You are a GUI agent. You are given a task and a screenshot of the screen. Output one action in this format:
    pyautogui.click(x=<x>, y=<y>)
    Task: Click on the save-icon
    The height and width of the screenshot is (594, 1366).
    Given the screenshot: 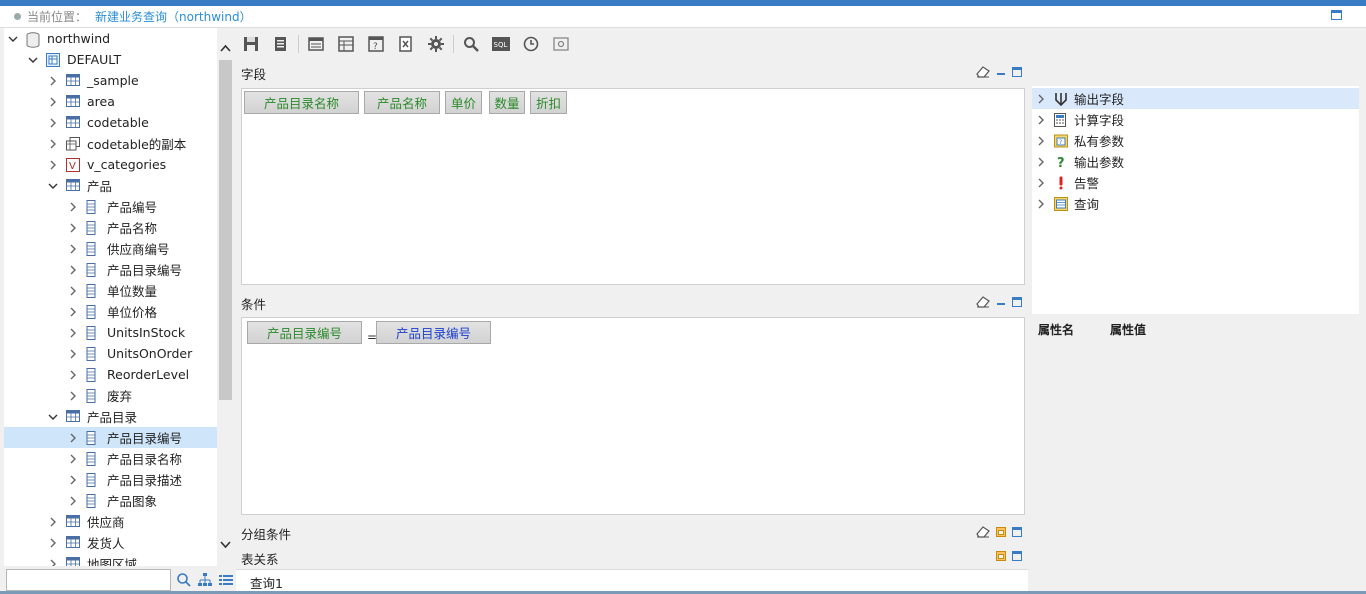 What is the action you would take?
    pyautogui.click(x=251, y=44)
    